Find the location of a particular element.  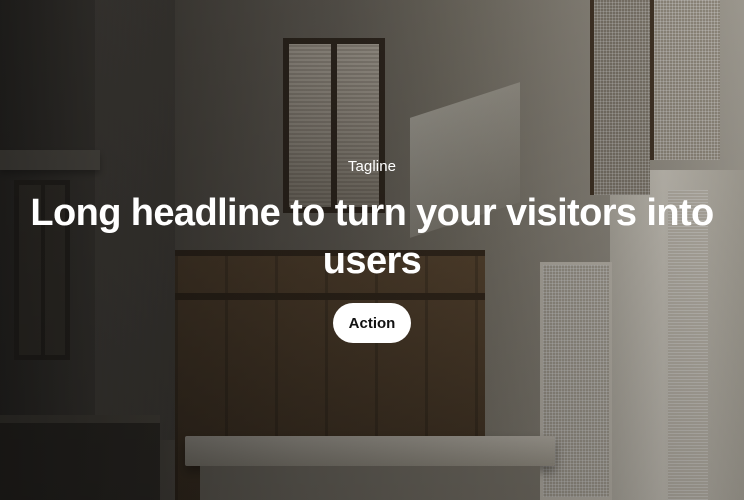

action-button: Action is located at coordinates (372, 323).